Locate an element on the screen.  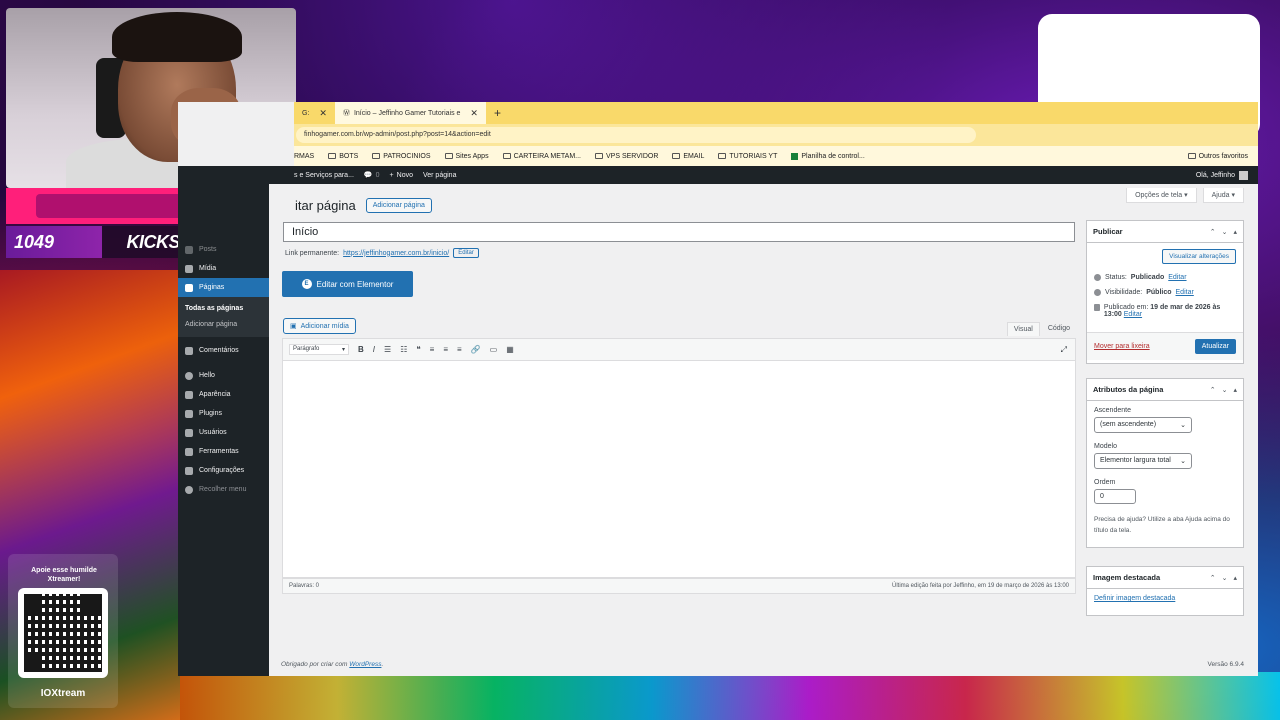
comments-count: 0 is located at coordinates (377, 175).